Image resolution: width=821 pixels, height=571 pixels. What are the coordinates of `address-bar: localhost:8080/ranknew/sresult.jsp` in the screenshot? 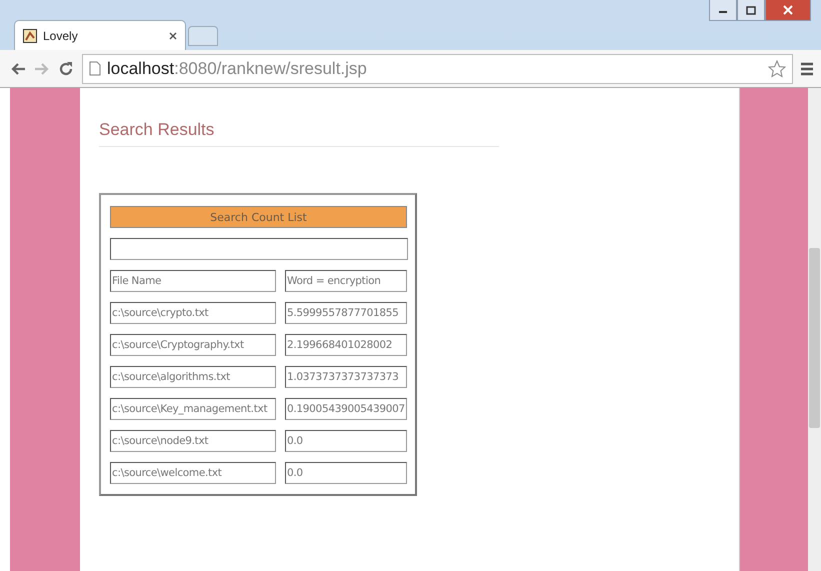 It's located at (437, 69).